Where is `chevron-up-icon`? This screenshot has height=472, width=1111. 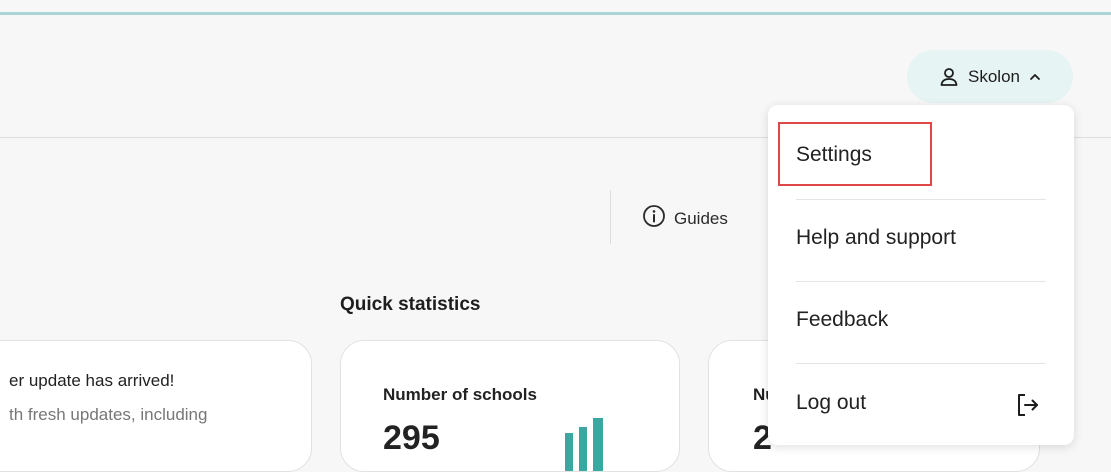 chevron-up-icon is located at coordinates (1035, 77).